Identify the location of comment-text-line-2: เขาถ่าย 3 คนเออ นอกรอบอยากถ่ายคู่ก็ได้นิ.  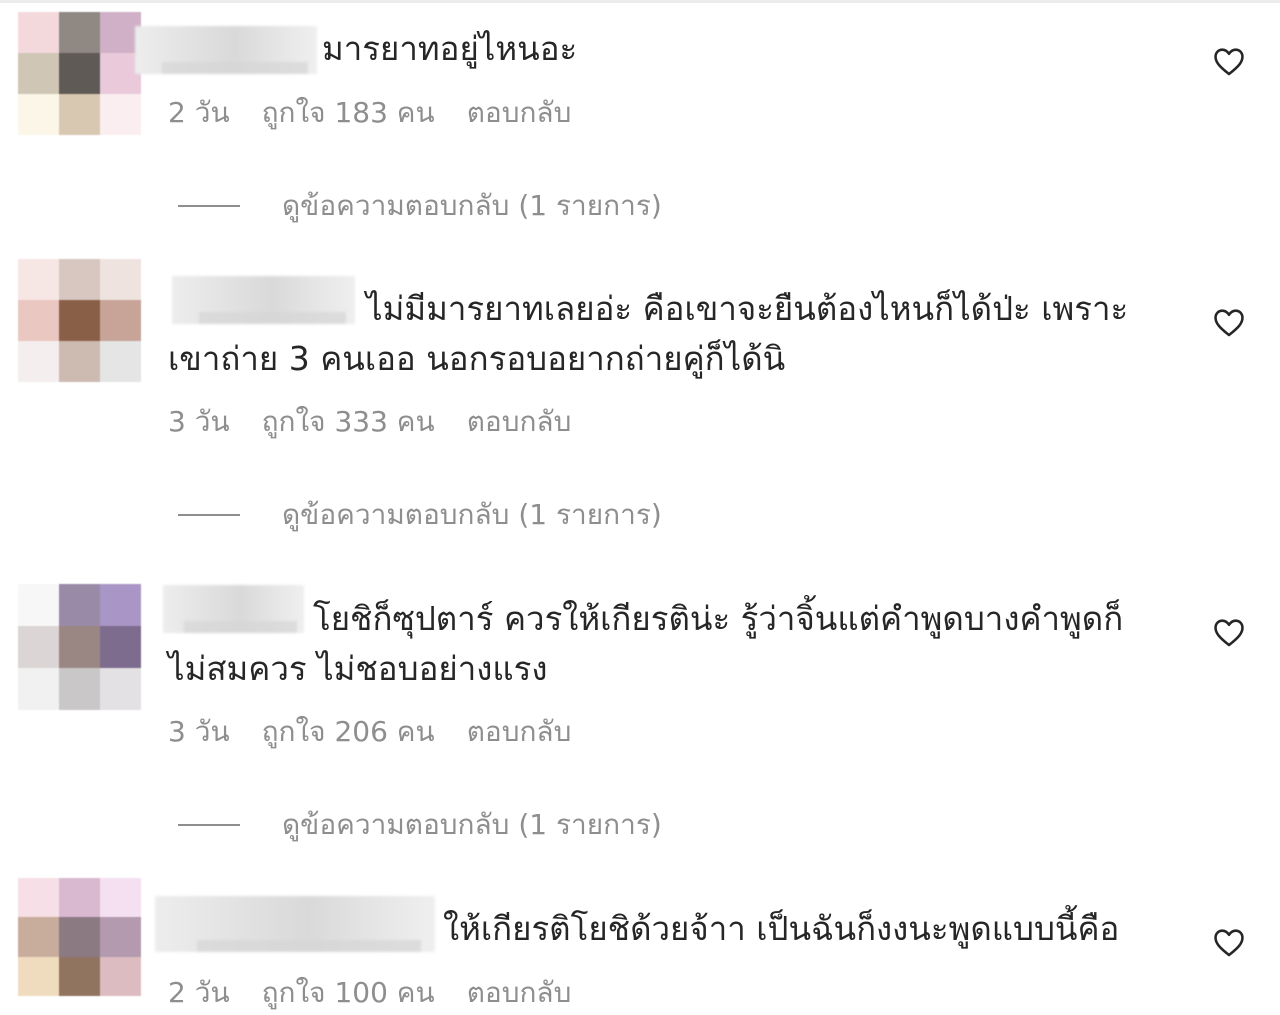
(477, 358).